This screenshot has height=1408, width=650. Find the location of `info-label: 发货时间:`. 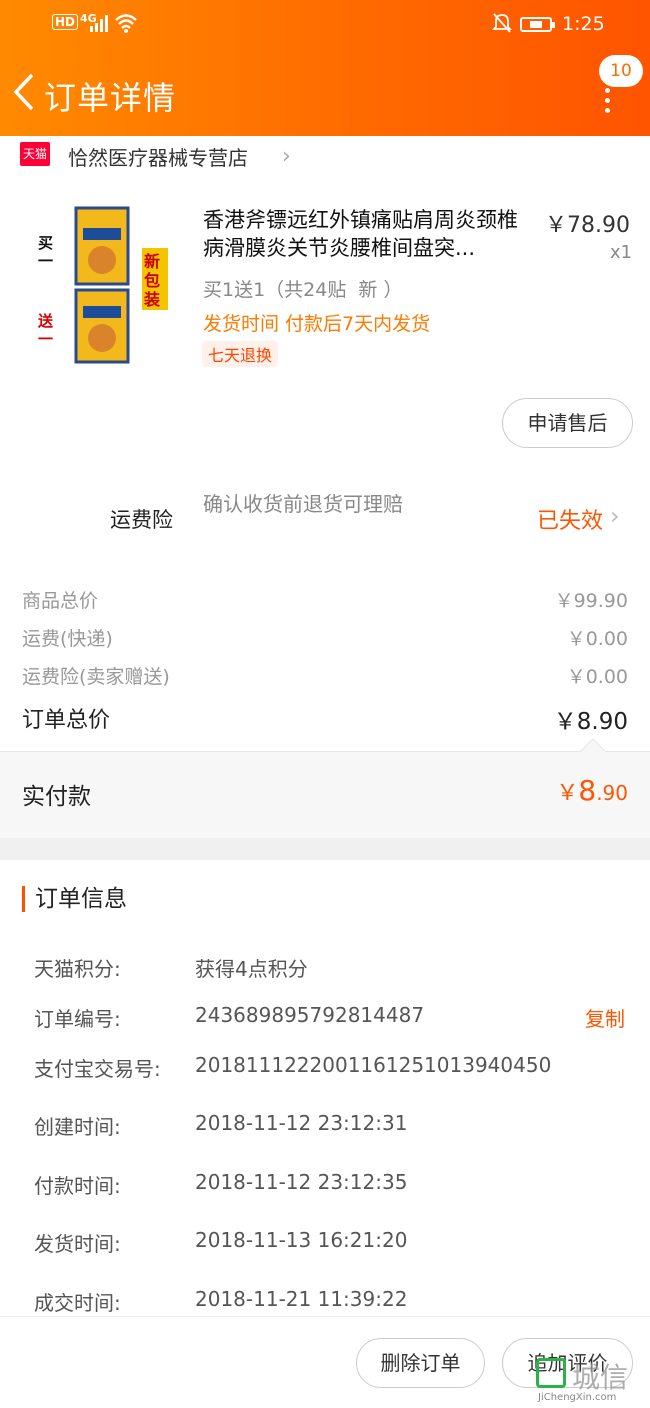

info-label: 发货时间: is located at coordinates (77, 1244).